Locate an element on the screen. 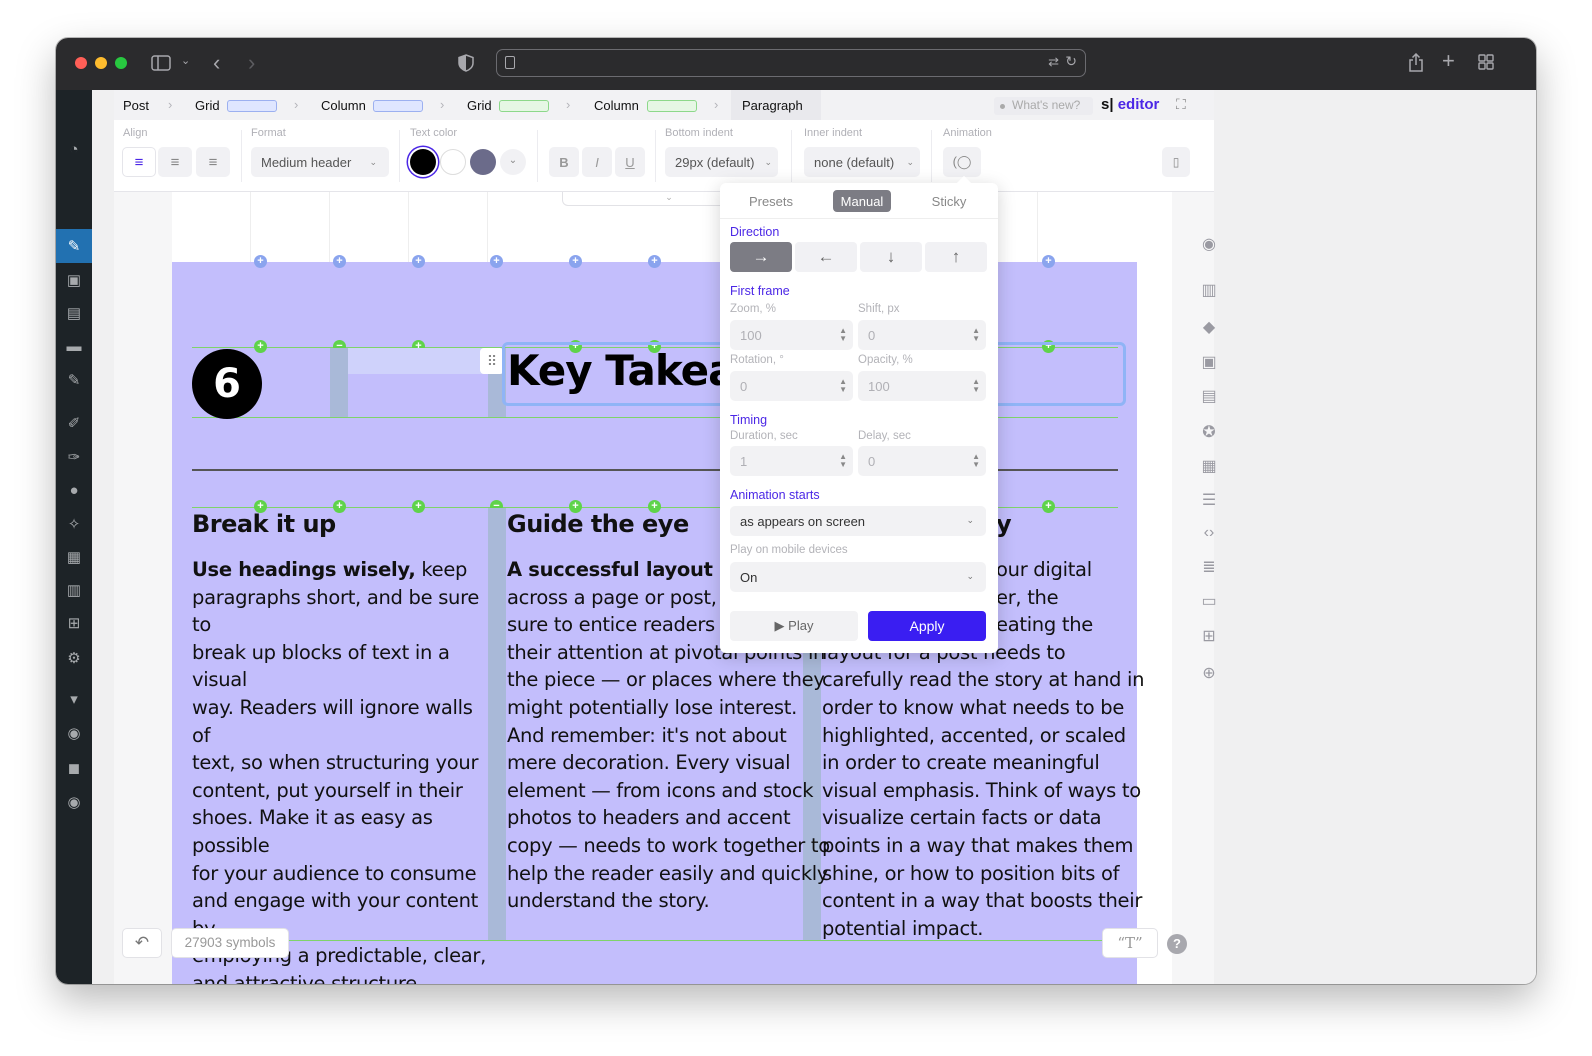  color-swatch-gray is located at coordinates (483, 162).